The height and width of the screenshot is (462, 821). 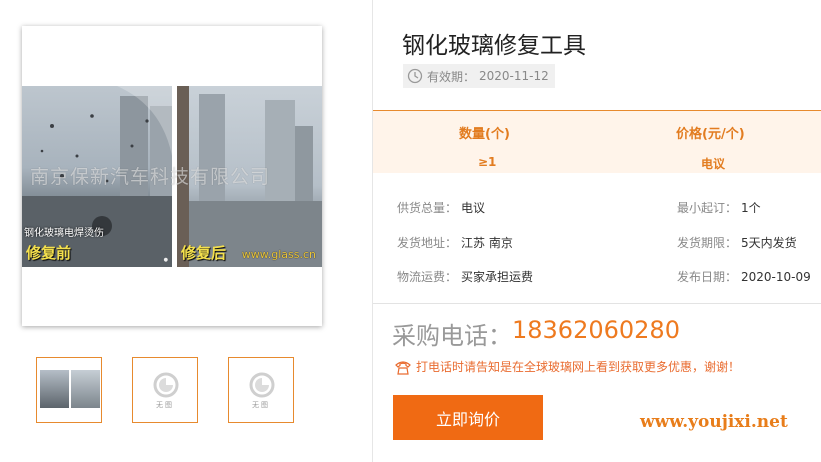 I want to click on before-repair-label: 修复前, so click(x=49, y=253).